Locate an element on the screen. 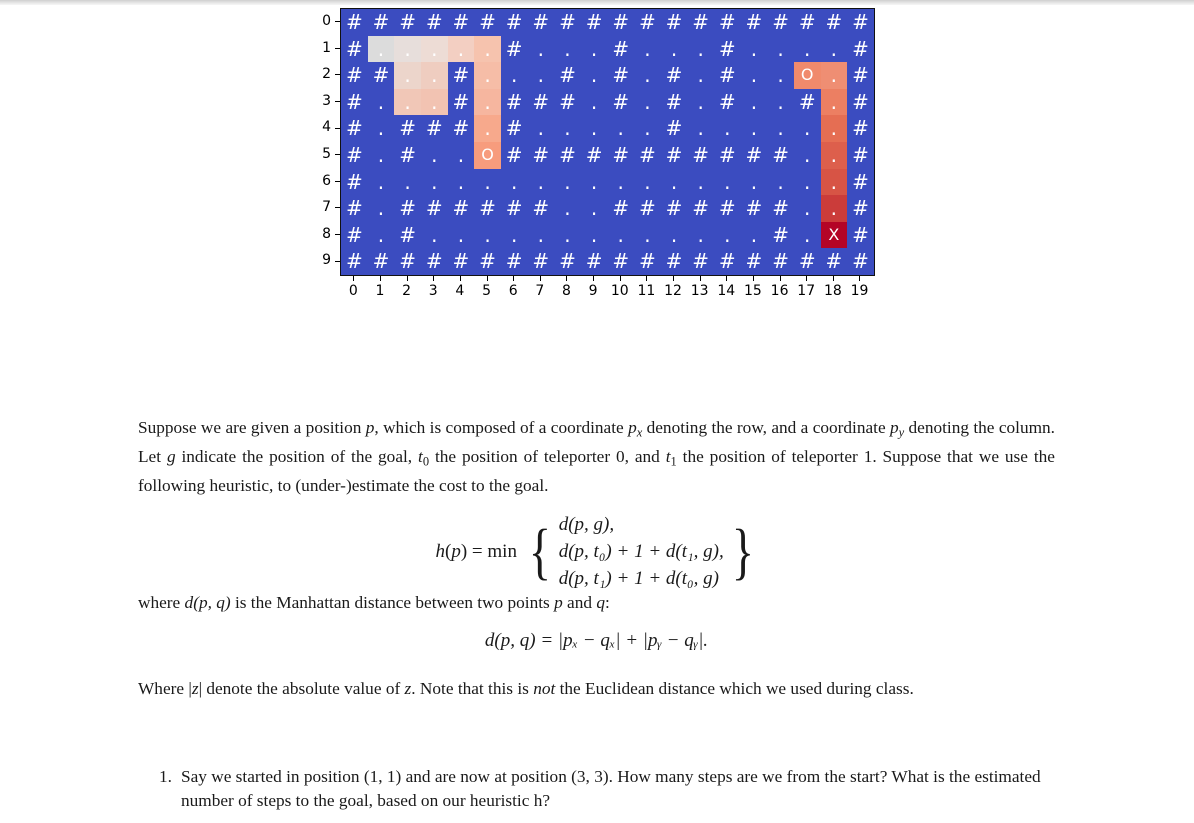 The width and height of the screenshot is (1194, 823). maze-row: #..... #... #... #.... # is located at coordinates (607, 49).